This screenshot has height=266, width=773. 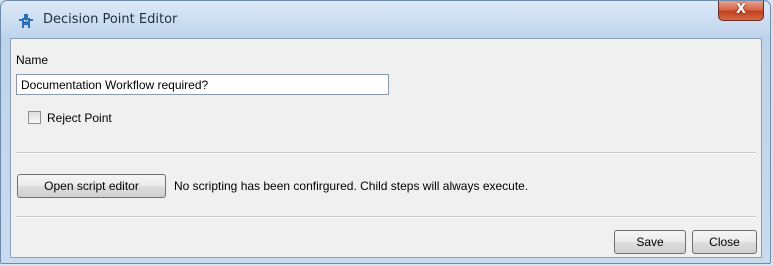 I want to click on app-icon, so click(x=26, y=21).